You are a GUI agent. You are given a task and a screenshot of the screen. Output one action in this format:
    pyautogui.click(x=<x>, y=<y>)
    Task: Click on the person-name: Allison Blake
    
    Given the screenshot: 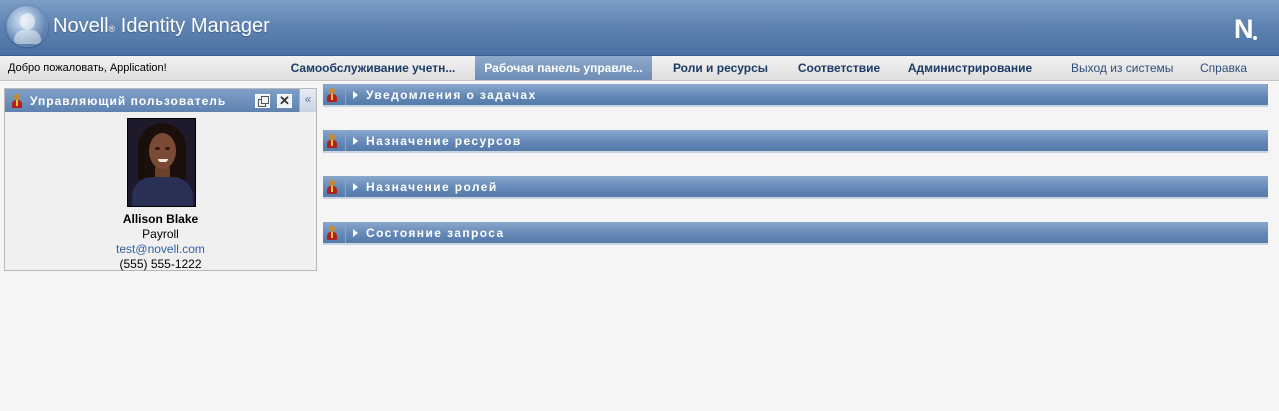 What is the action you would take?
    pyautogui.click(x=160, y=219)
    